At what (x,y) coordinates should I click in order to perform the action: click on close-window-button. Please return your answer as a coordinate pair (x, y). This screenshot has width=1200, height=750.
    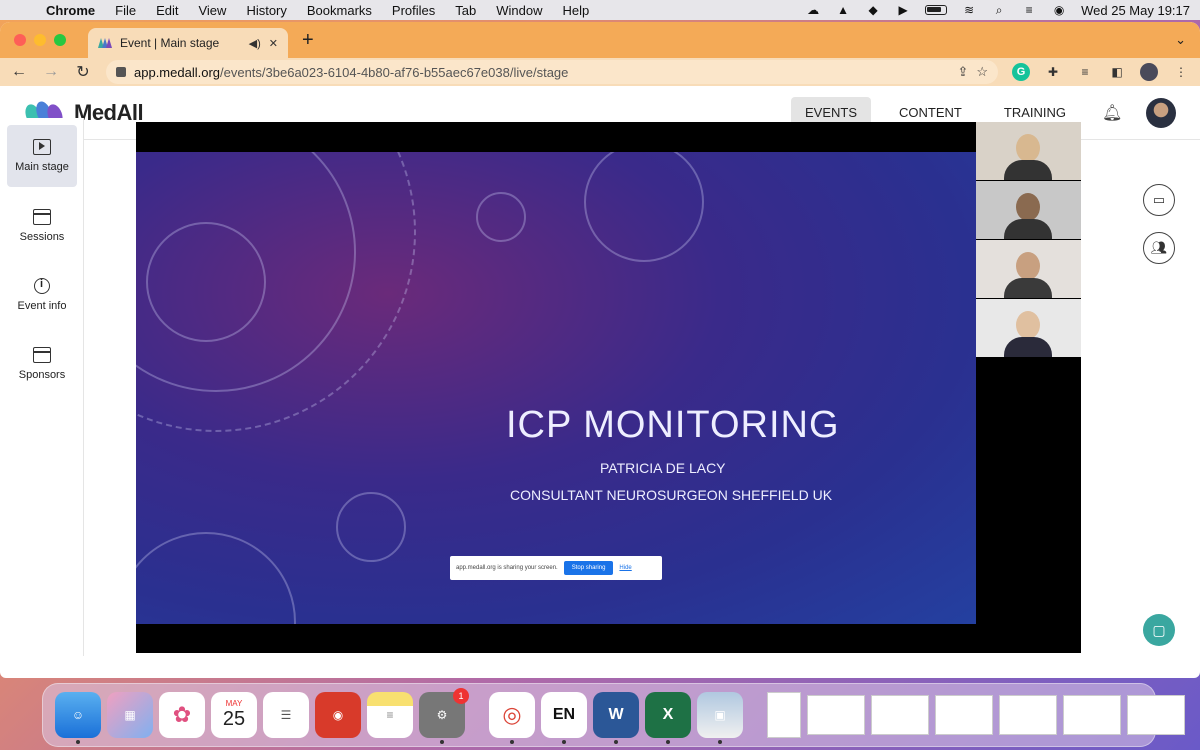
    Looking at the image, I should click on (20, 40).